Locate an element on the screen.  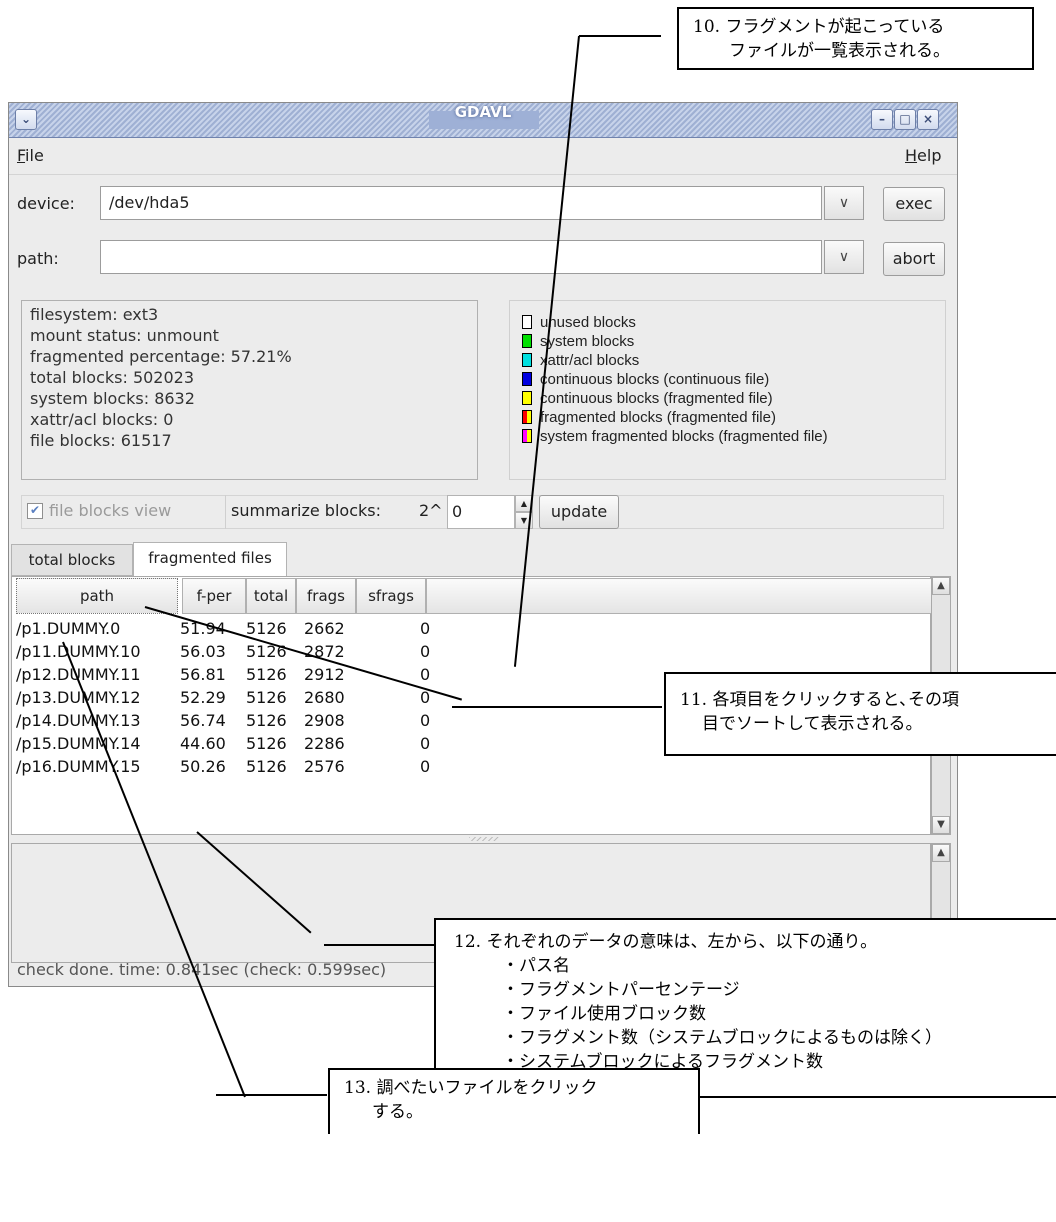
pane-splitter-handle is located at coordinates (484, 839).